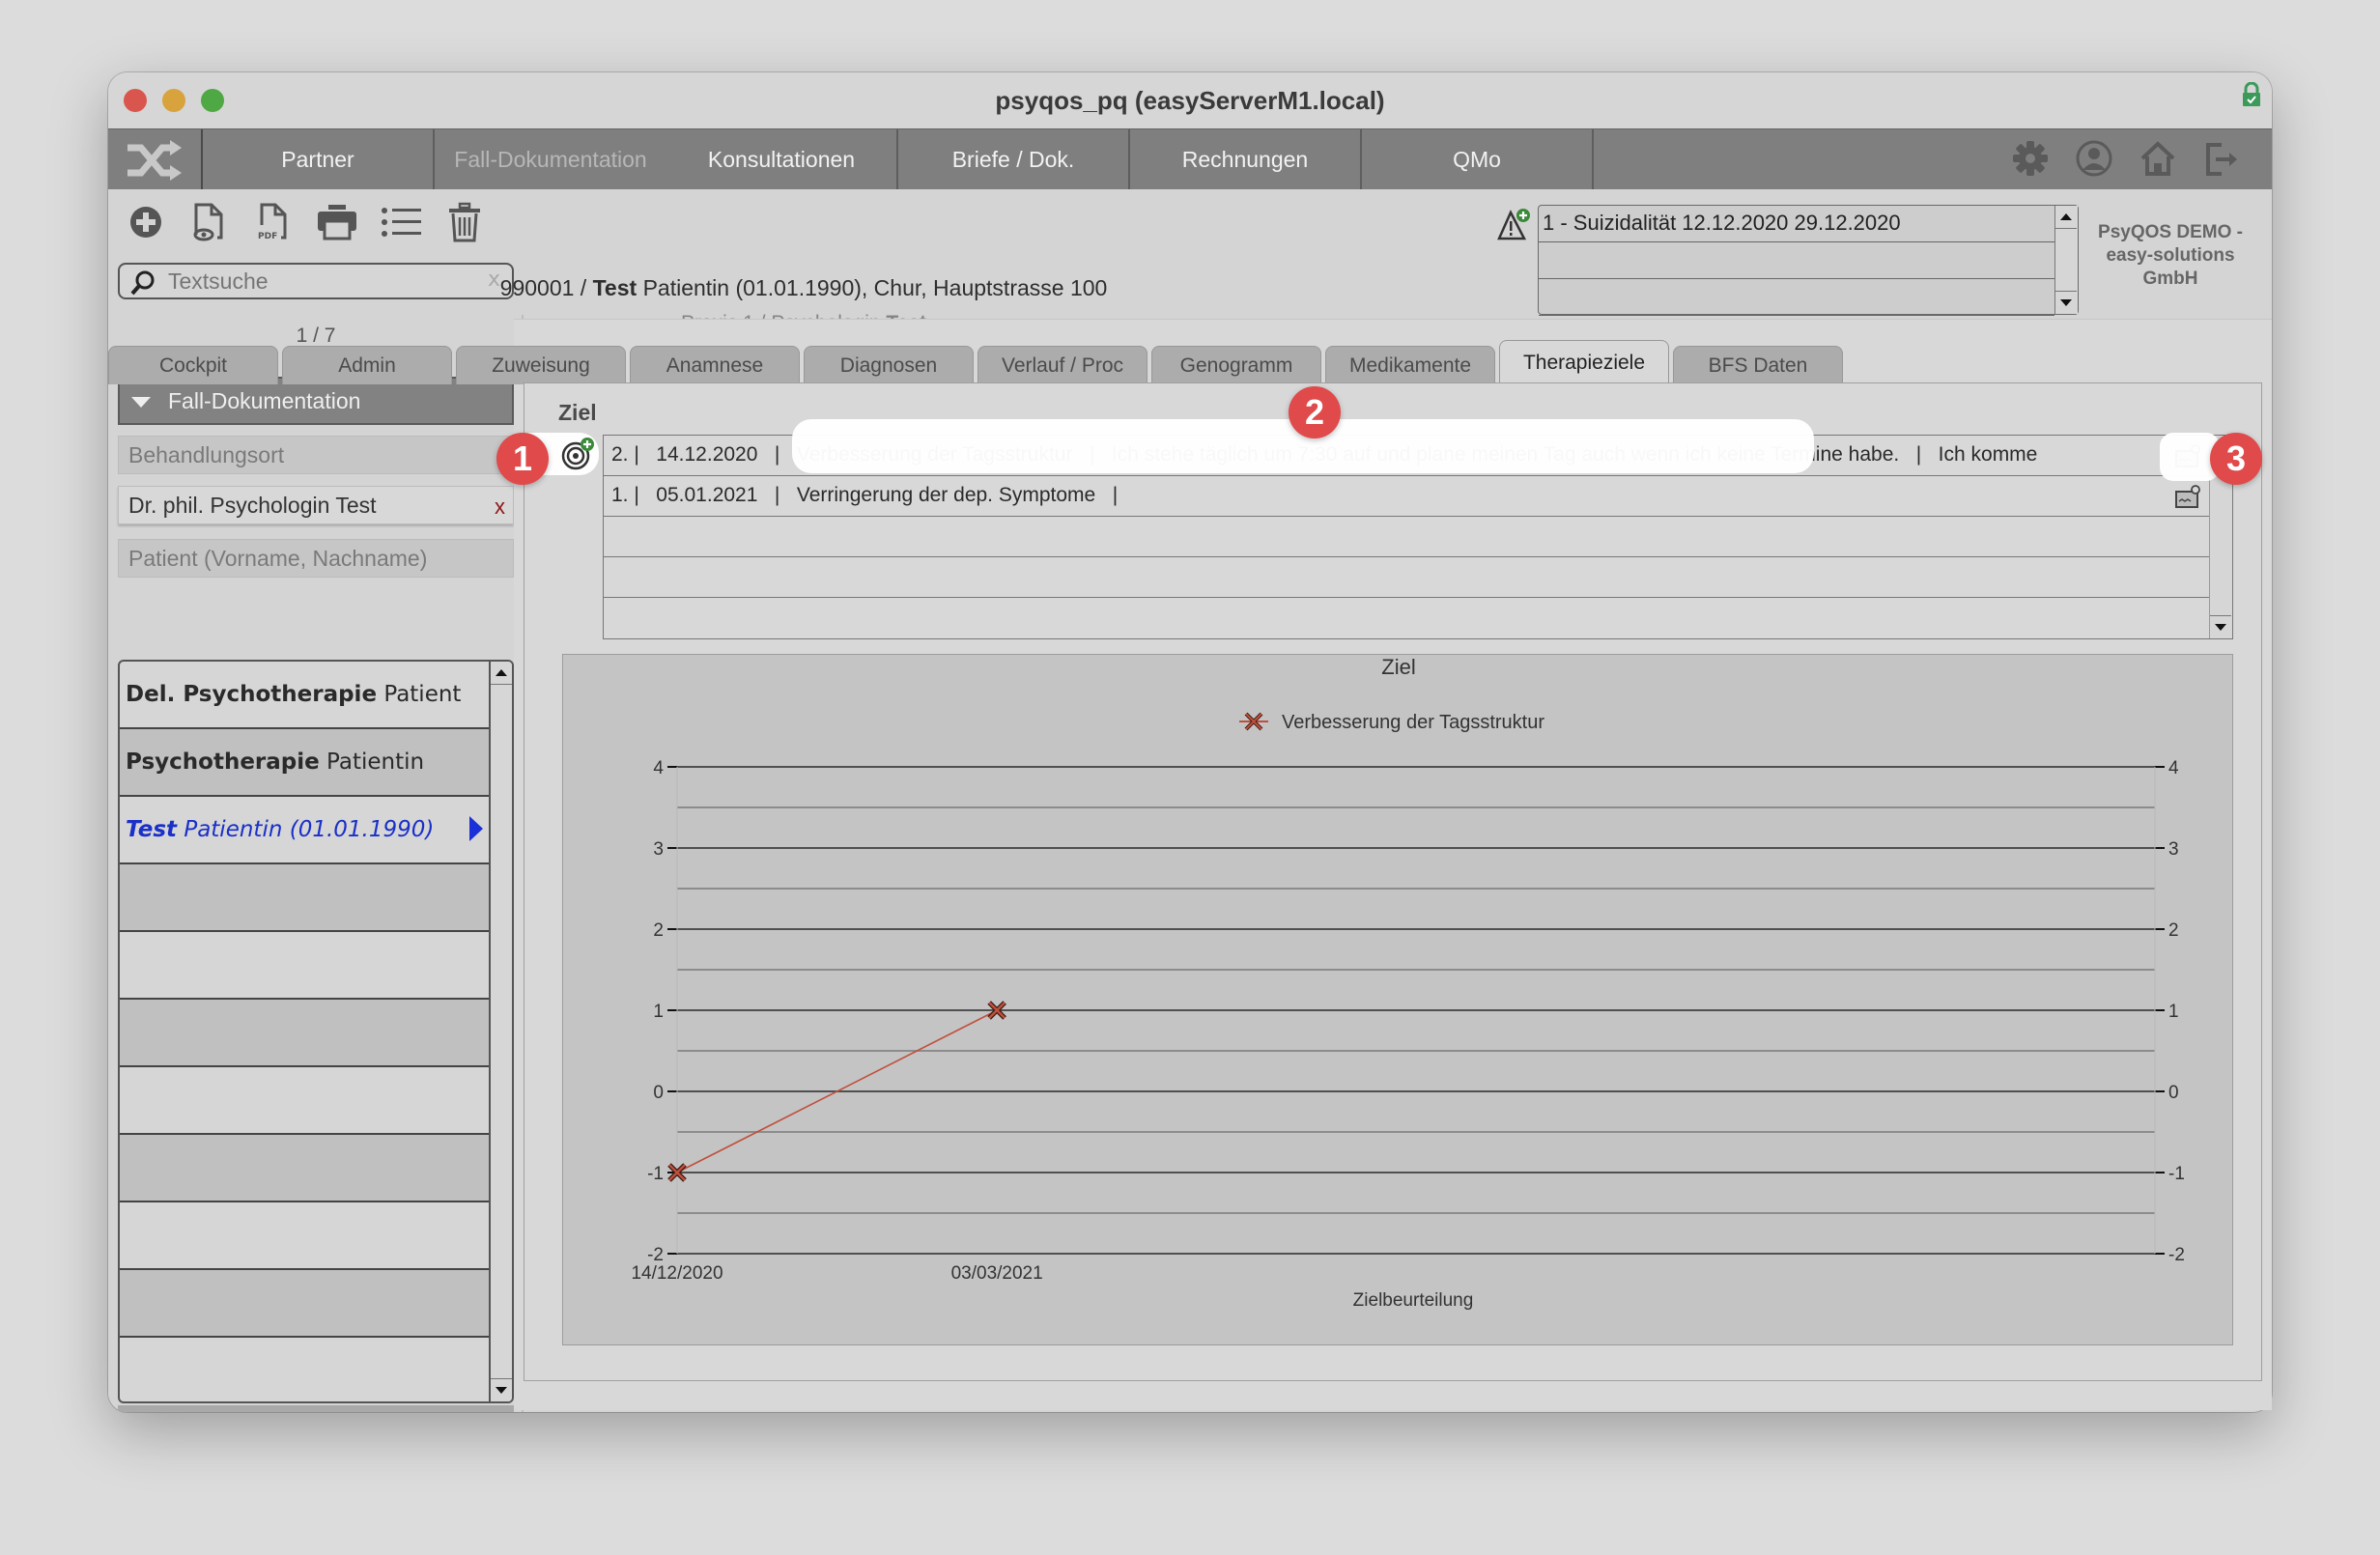 The width and height of the screenshot is (2380, 1555). What do you see at coordinates (319, 159) in the screenshot?
I see `nav-partner: Partner` at bounding box center [319, 159].